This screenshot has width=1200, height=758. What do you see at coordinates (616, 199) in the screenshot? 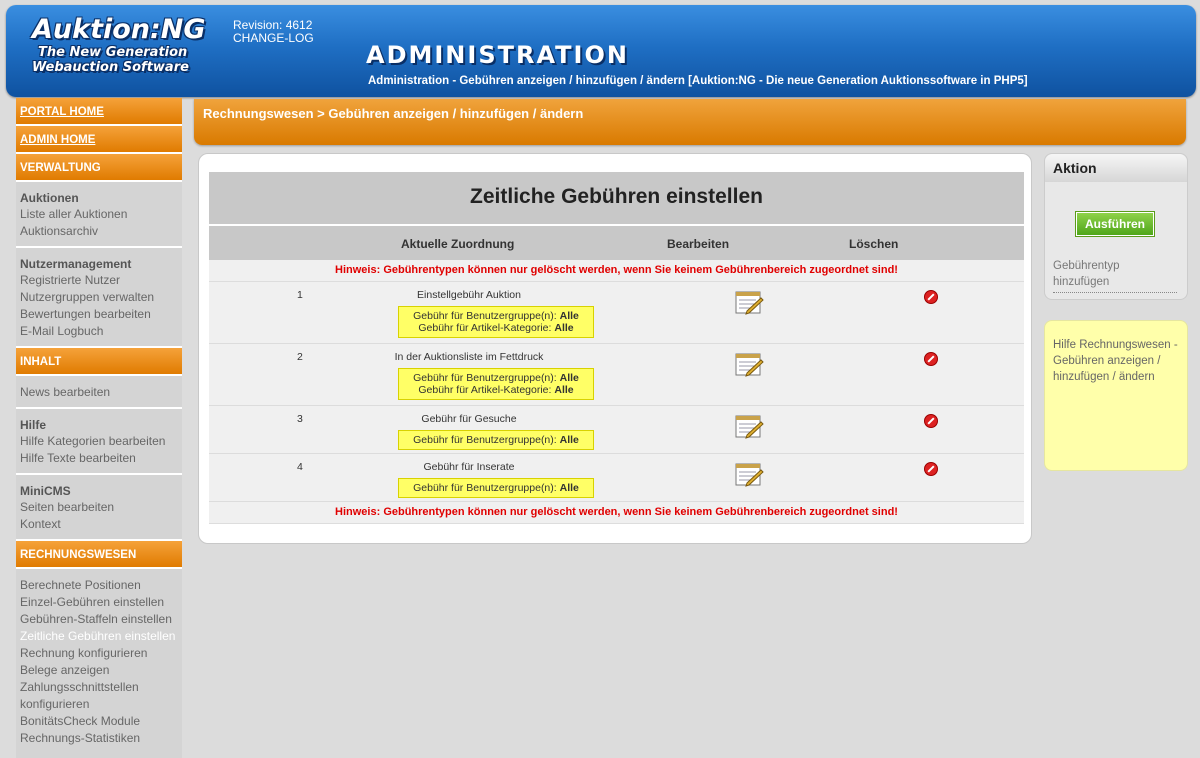
I see `table-title: Zeitliche Gebühren einstellen` at bounding box center [616, 199].